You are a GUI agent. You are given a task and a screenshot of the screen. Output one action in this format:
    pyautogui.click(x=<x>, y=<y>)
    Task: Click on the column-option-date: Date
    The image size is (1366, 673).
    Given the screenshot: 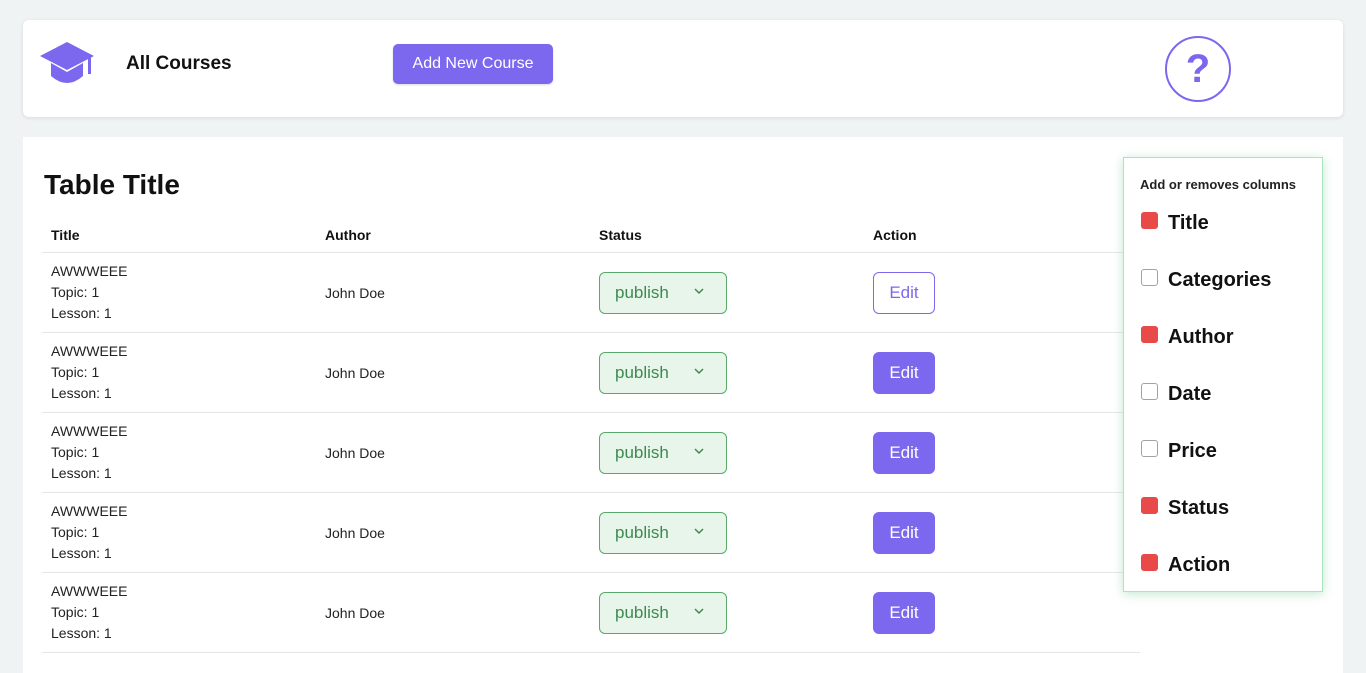 What is the action you would take?
    pyautogui.click(x=1176, y=394)
    